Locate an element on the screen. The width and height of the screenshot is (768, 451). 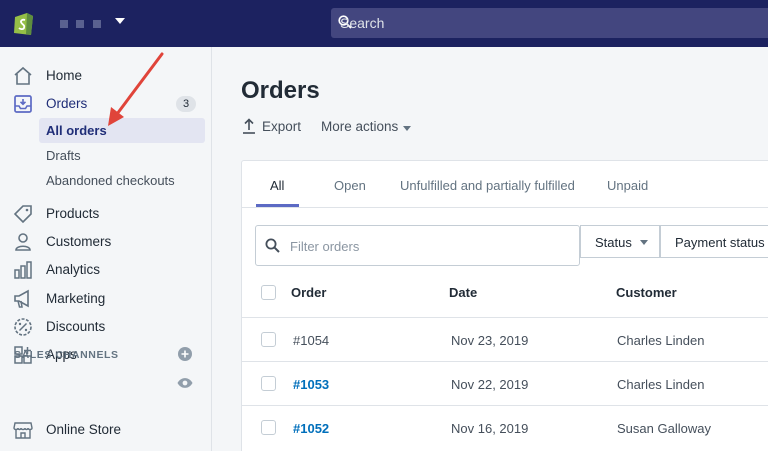
shopify-logo-icon is located at coordinates (24, 23).